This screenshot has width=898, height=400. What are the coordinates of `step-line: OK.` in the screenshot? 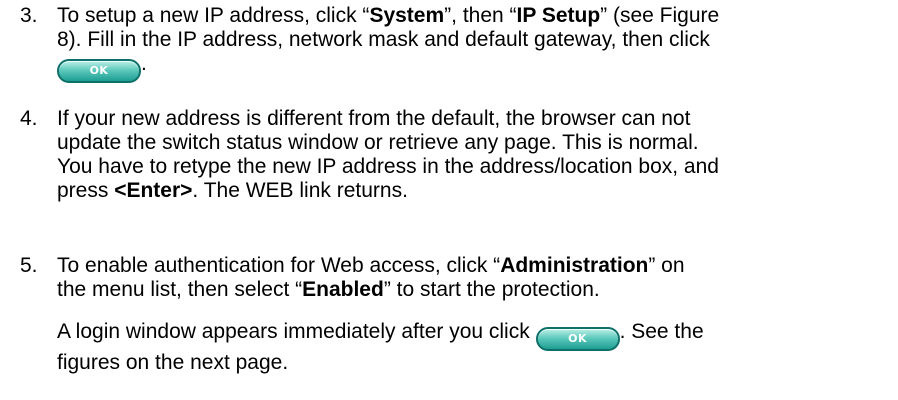 It's located at (474, 67).